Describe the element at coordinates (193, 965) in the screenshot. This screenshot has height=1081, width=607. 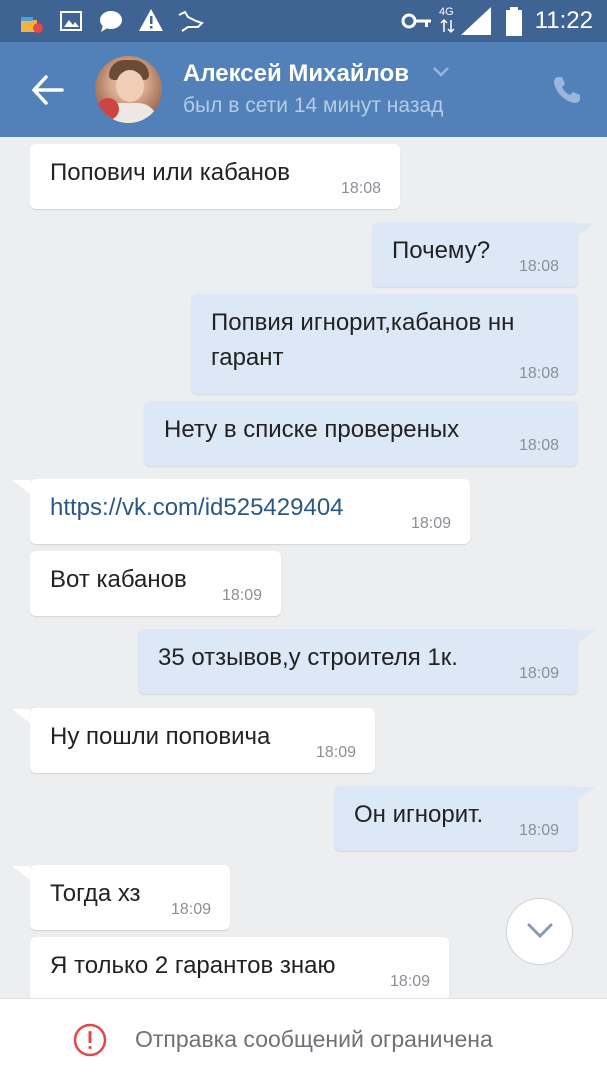
I see `message-text: Я только 2 гарантов знаю` at that location.